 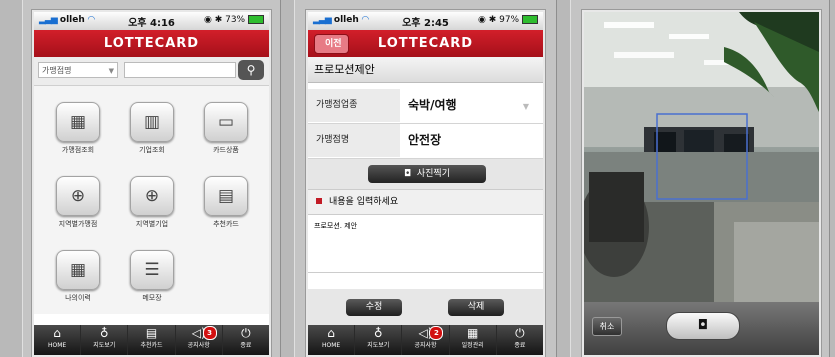 I want to click on menu-region-stores: ⊕ 지역별가맹점, so click(x=78, y=202).